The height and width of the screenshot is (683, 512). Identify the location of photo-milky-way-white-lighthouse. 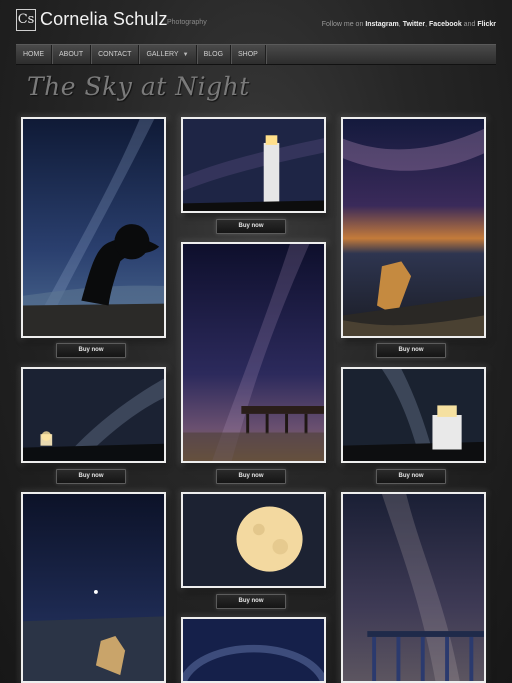
(413, 415).